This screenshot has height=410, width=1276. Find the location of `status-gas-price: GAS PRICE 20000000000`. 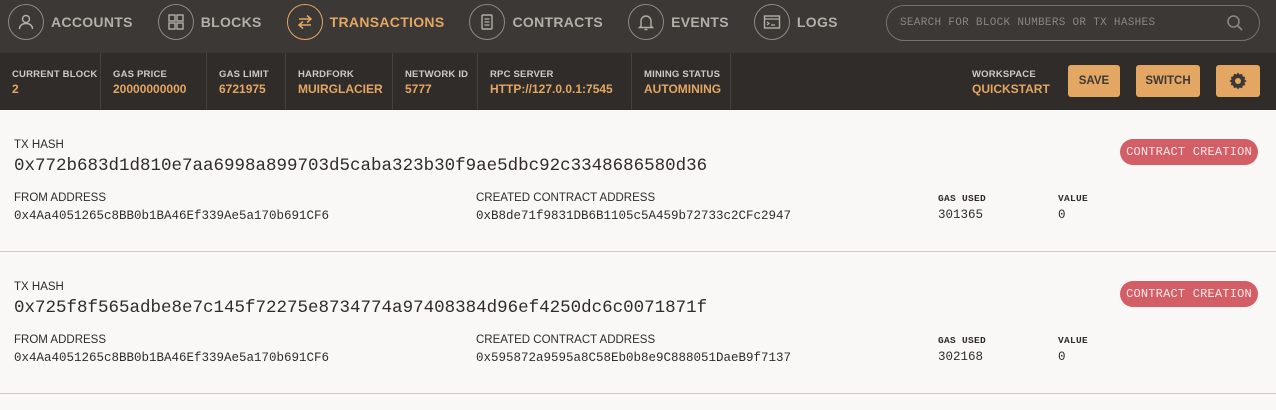

status-gas-price: GAS PRICE 20000000000 is located at coordinates (154, 81).